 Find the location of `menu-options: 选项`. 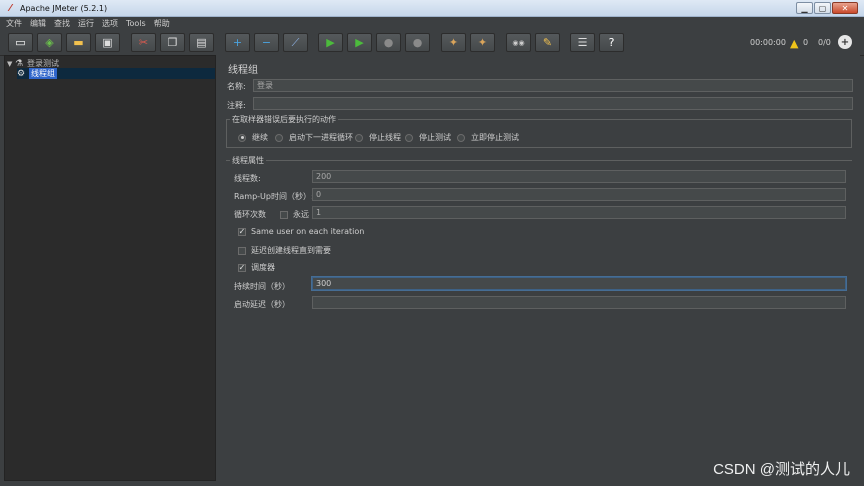

menu-options: 选项 is located at coordinates (110, 23).